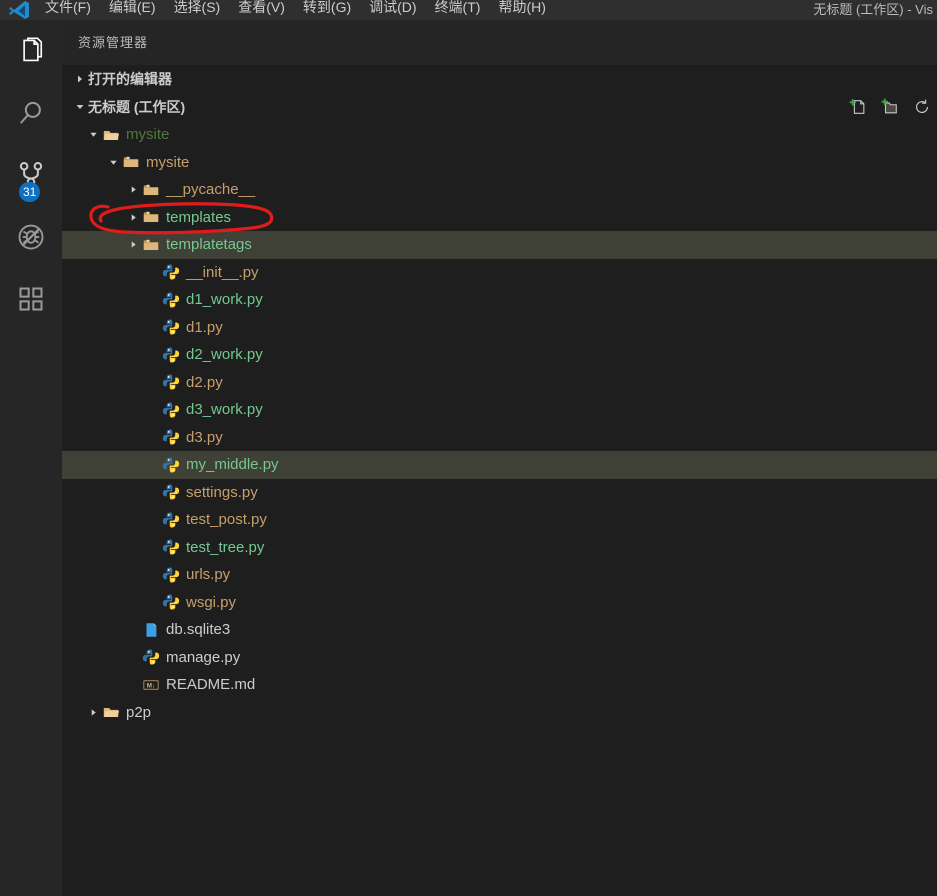 Image resolution: width=937 pixels, height=896 pixels. Describe the element at coordinates (222, 492) in the screenshot. I see `tree-item-label: settings.py` at that location.